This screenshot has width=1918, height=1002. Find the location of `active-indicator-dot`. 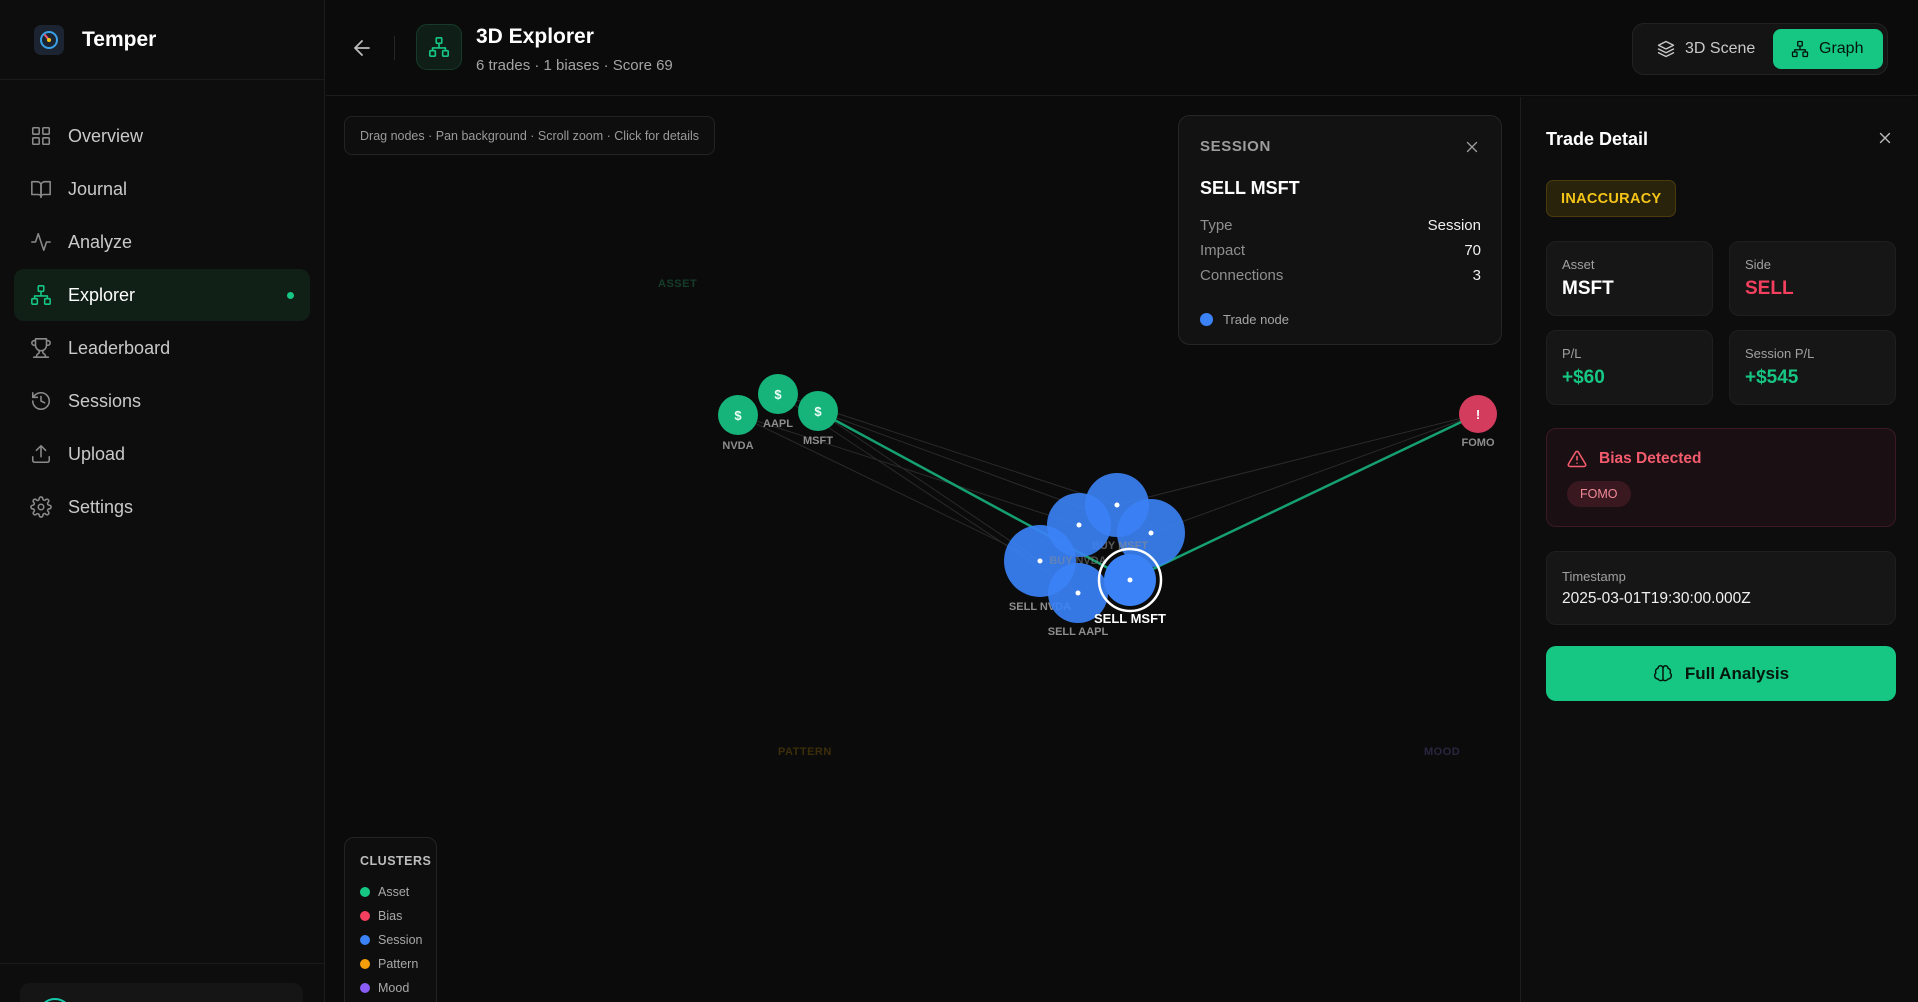

active-indicator-dot is located at coordinates (290, 295).